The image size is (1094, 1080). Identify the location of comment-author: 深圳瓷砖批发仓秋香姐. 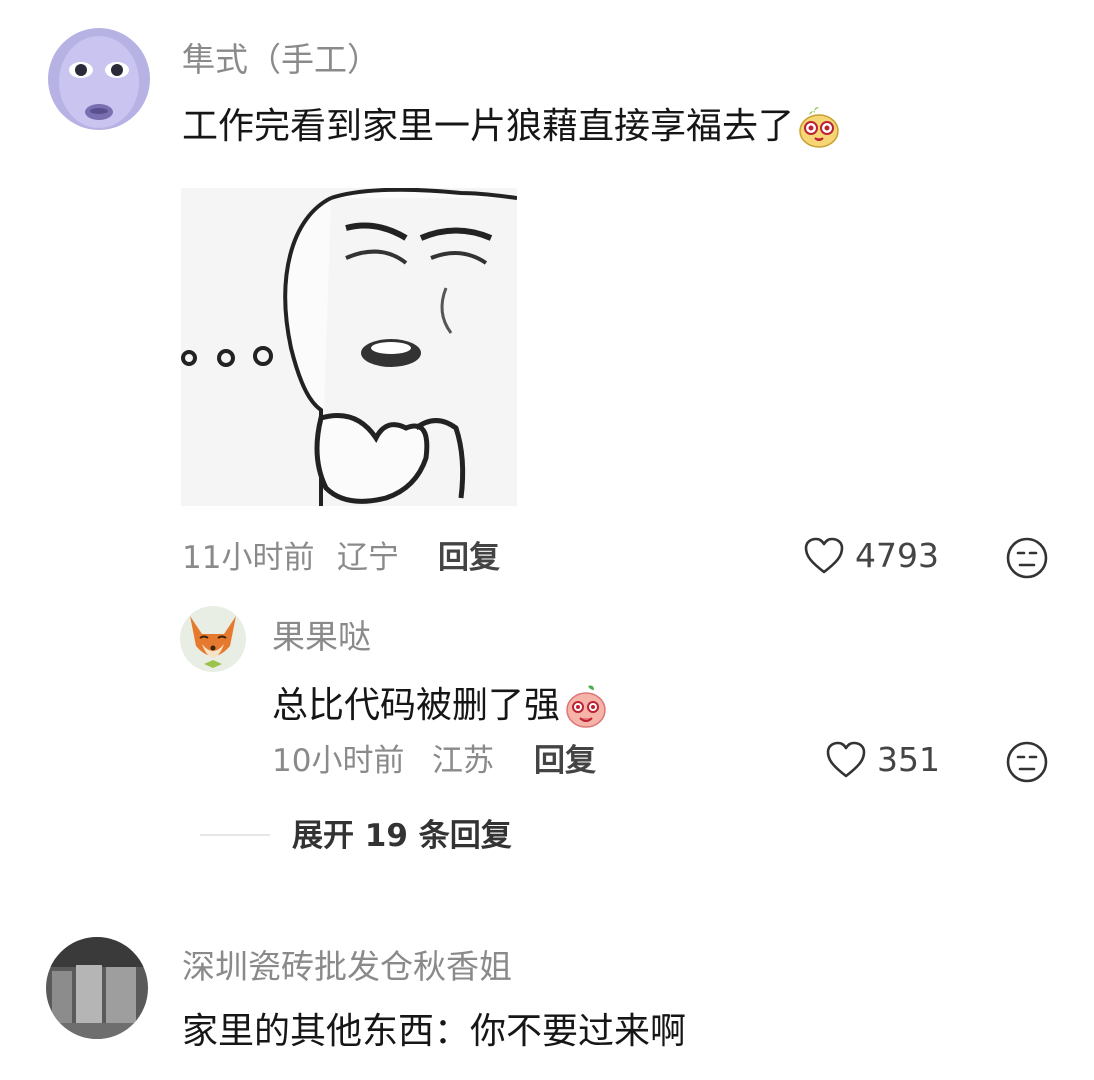
(347, 967).